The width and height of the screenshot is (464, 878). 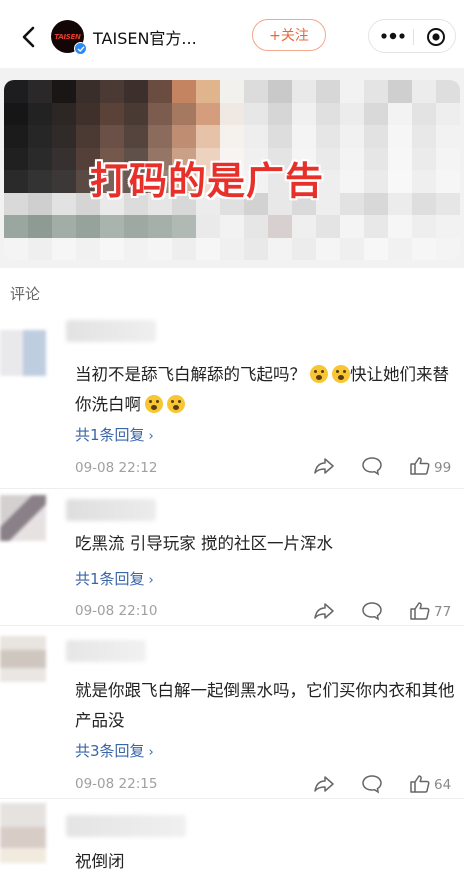 I want to click on comment-item: 祝倒闭, so click(x=232, y=838).